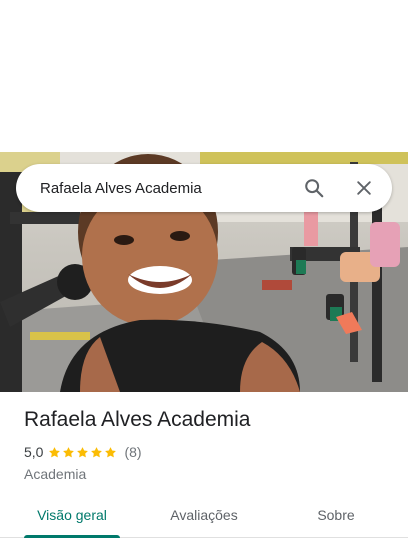  What do you see at coordinates (72, 536) in the screenshot?
I see `active-tab-indicator` at bounding box center [72, 536].